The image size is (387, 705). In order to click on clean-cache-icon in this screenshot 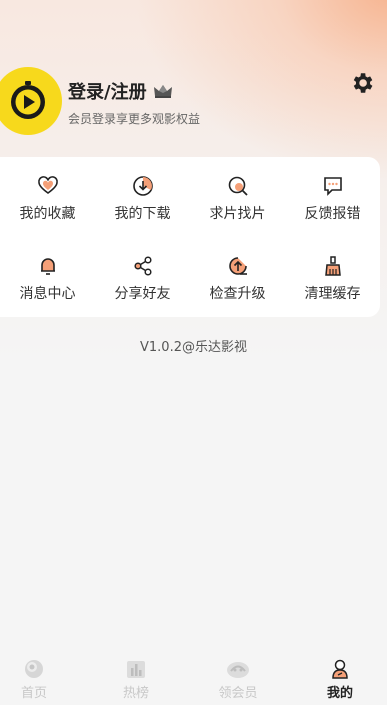, I will do `click(332, 266)`.